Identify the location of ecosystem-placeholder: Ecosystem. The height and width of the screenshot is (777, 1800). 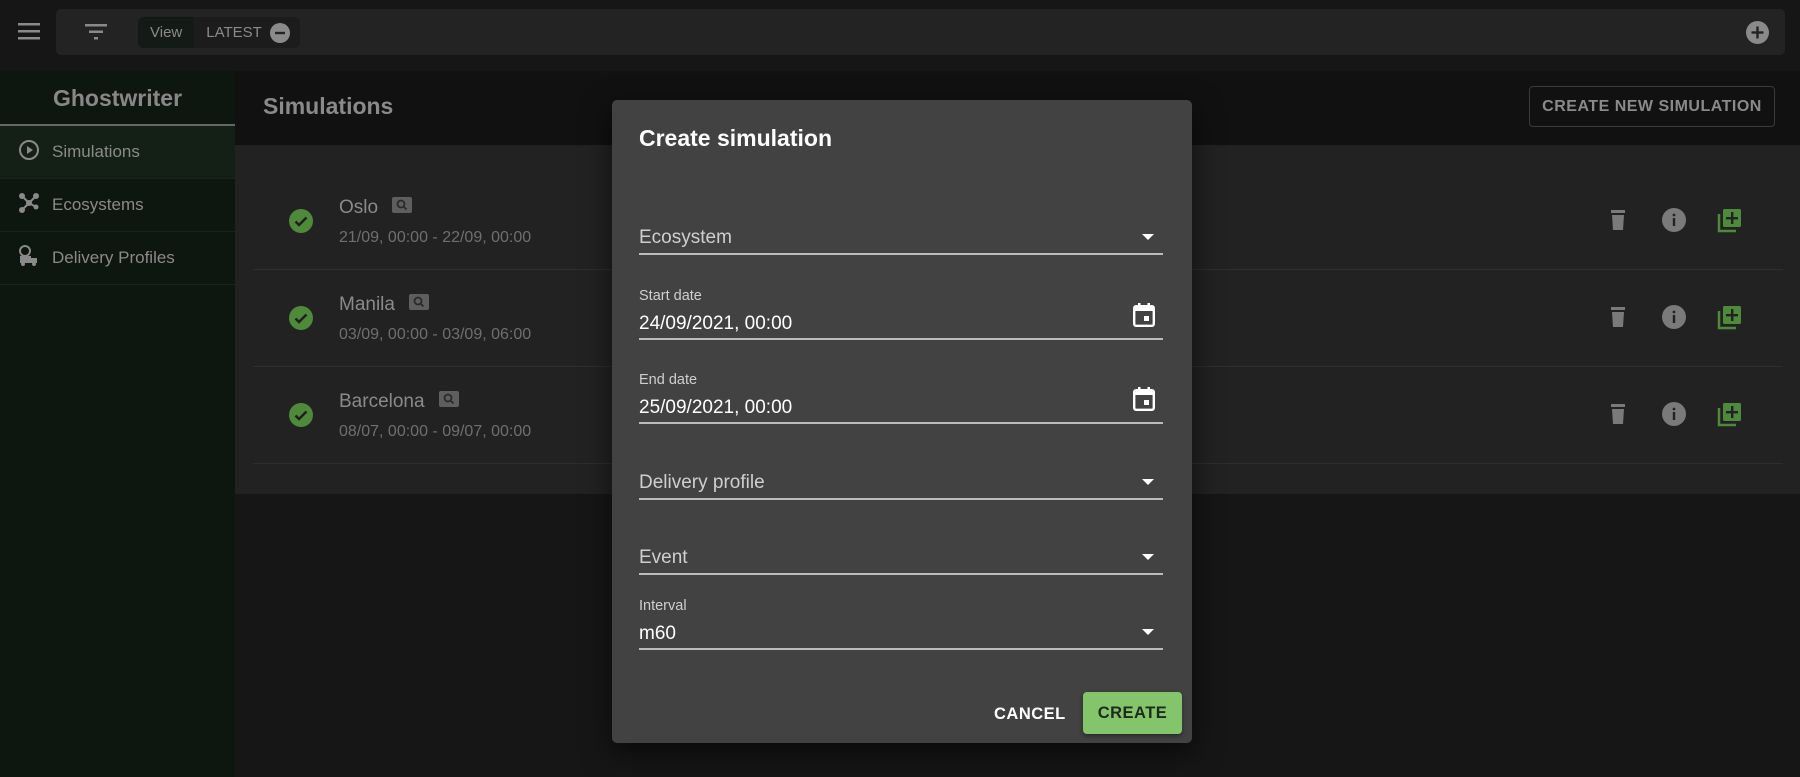
(685, 237).